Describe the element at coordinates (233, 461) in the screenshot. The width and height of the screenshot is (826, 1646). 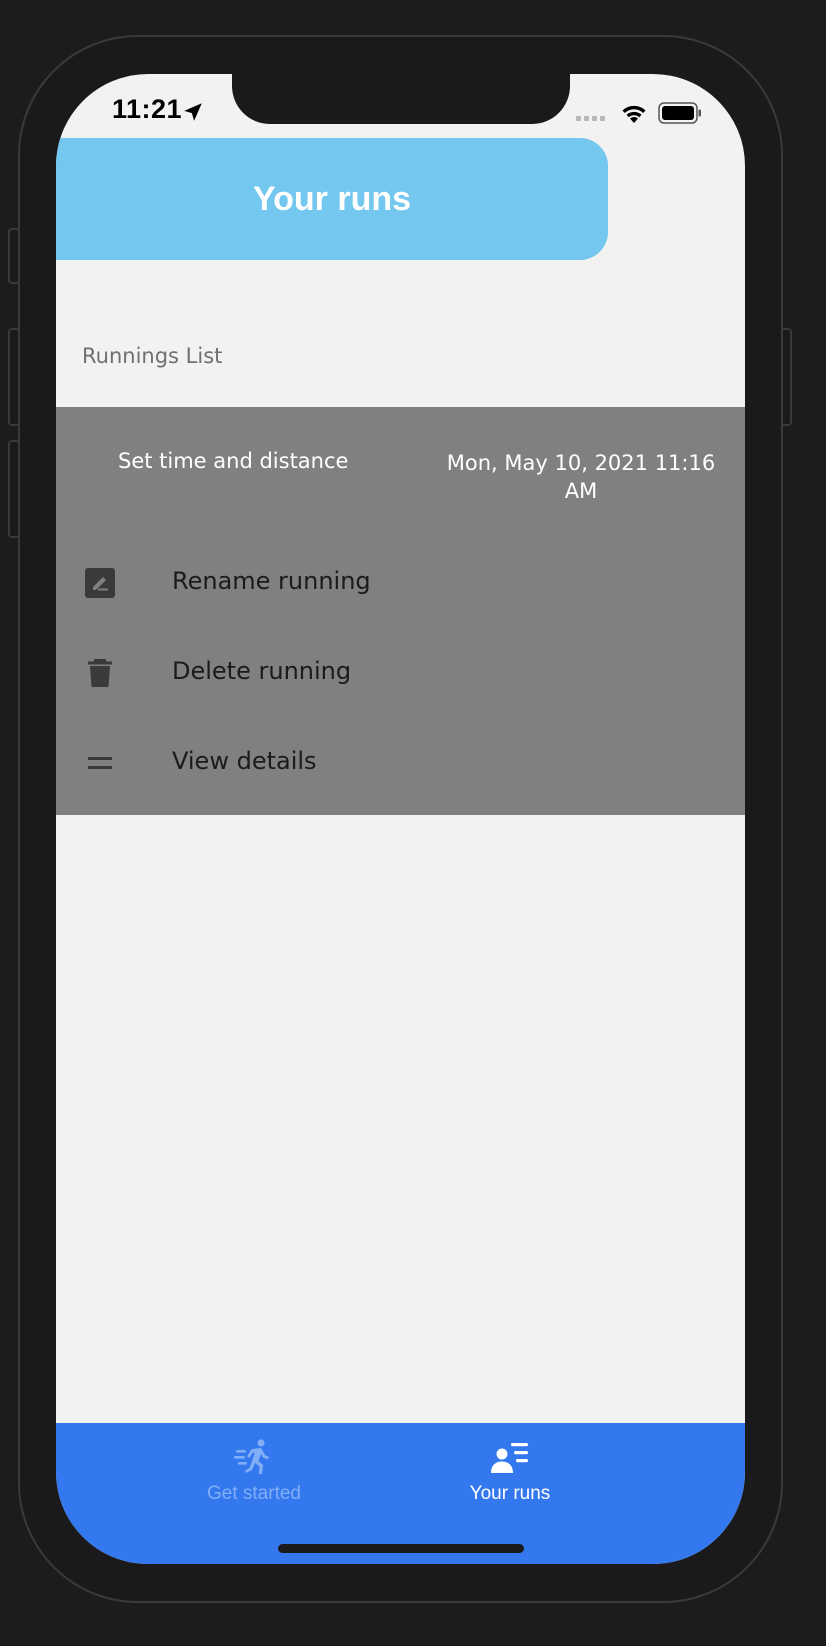
I see `running-title: Set time and distance` at that location.